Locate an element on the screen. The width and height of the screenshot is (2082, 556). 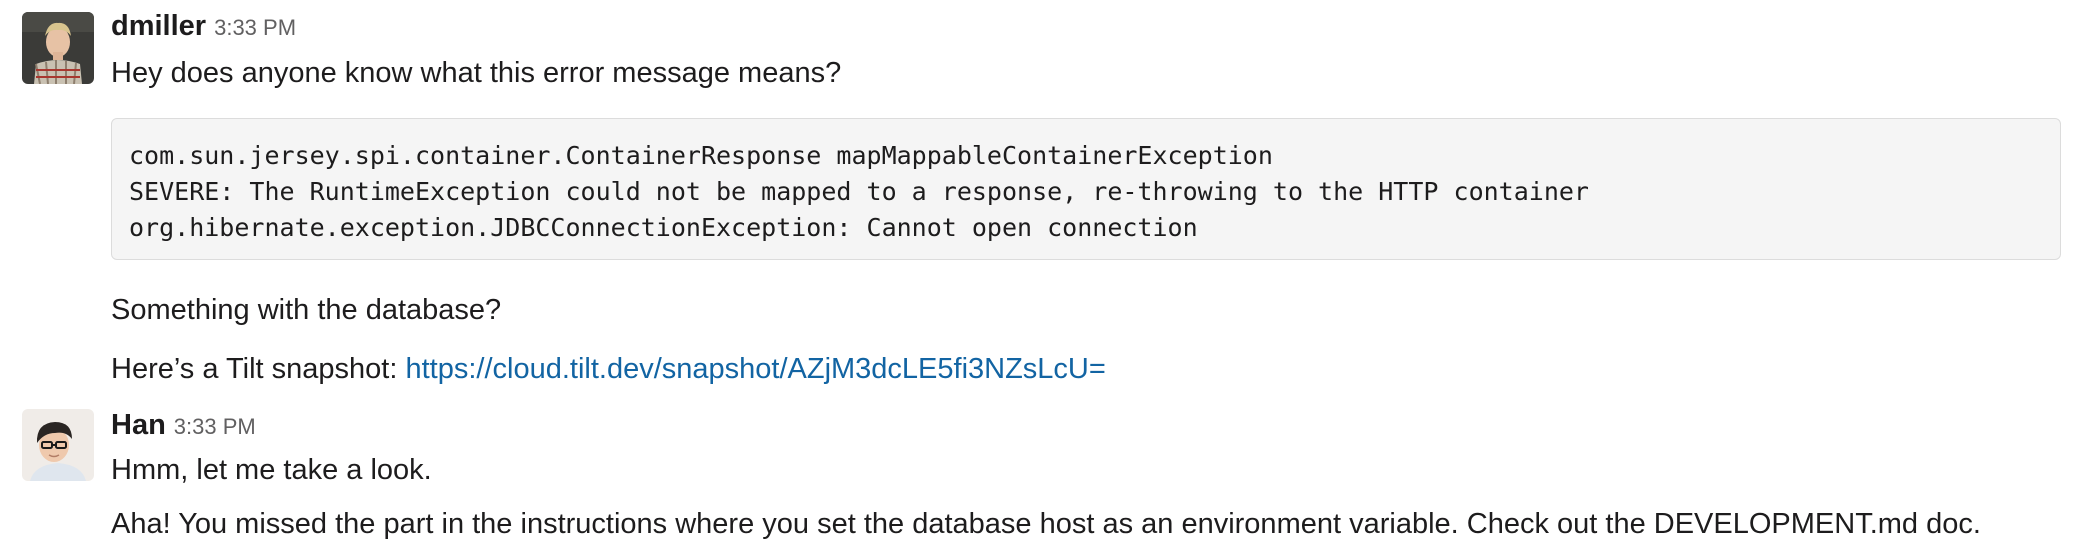
message-text: Something with the database? is located at coordinates (306, 310).